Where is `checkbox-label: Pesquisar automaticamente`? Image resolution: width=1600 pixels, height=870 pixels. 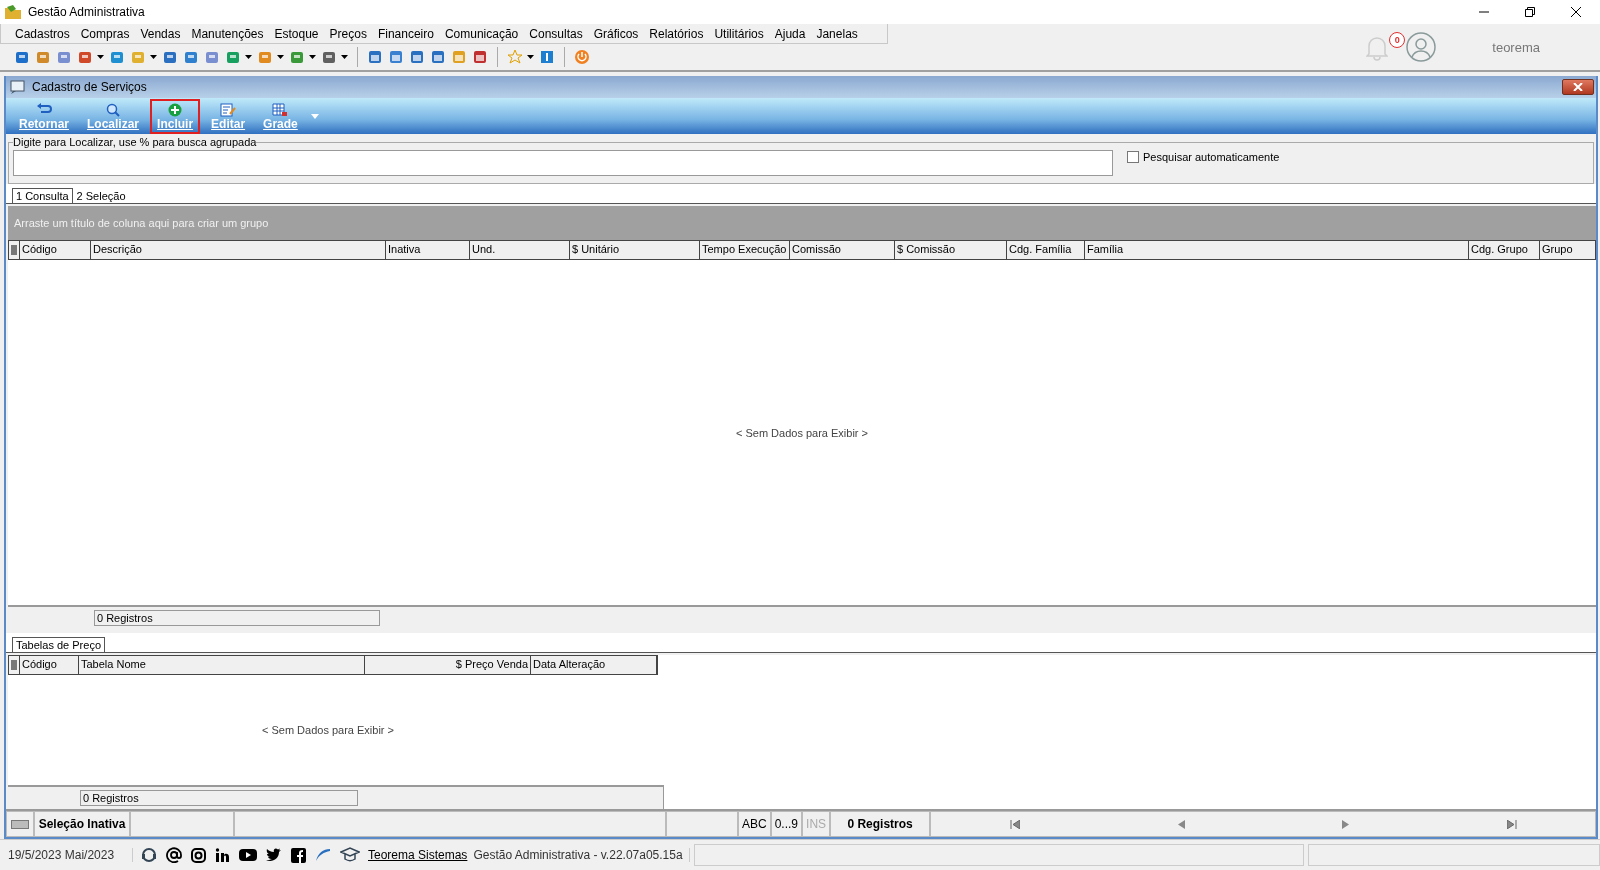
checkbox-label: Pesquisar automaticamente is located at coordinates (1211, 157).